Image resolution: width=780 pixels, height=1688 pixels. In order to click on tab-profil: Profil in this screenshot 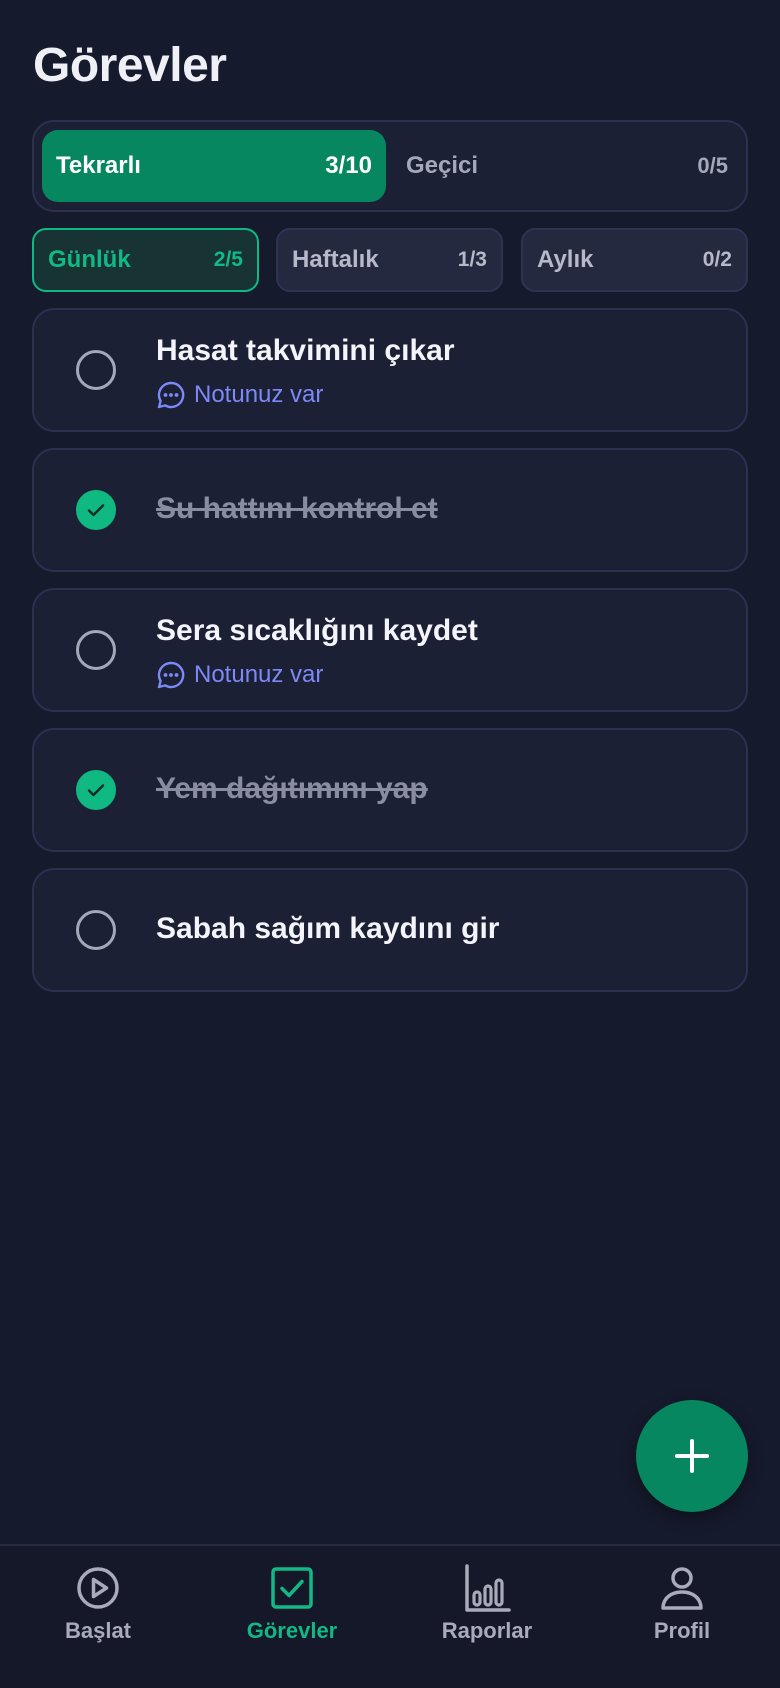, I will do `click(682, 1604)`.